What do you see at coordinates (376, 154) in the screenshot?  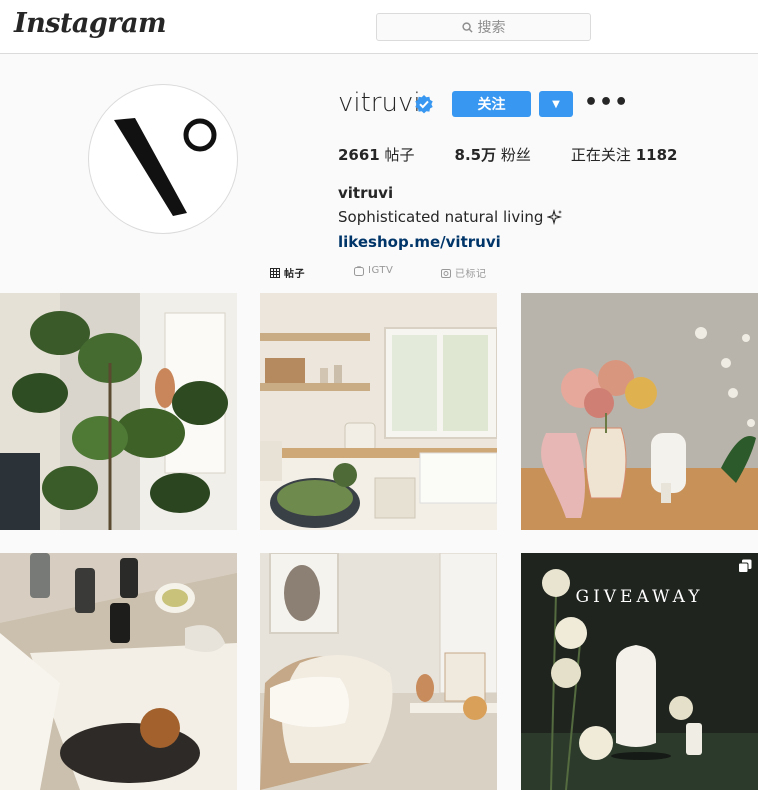 I see `stat-posts: 2661 帖子` at bounding box center [376, 154].